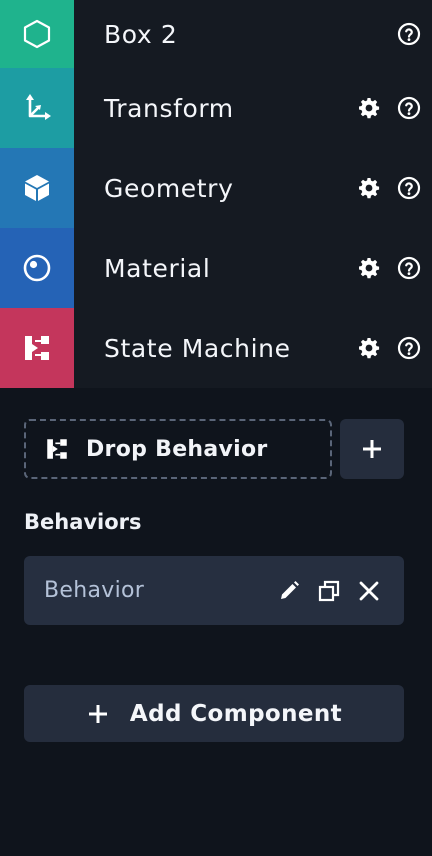 Image resolution: width=432 pixels, height=856 pixels. I want to click on component-row-box: Box 2, so click(216, 34).